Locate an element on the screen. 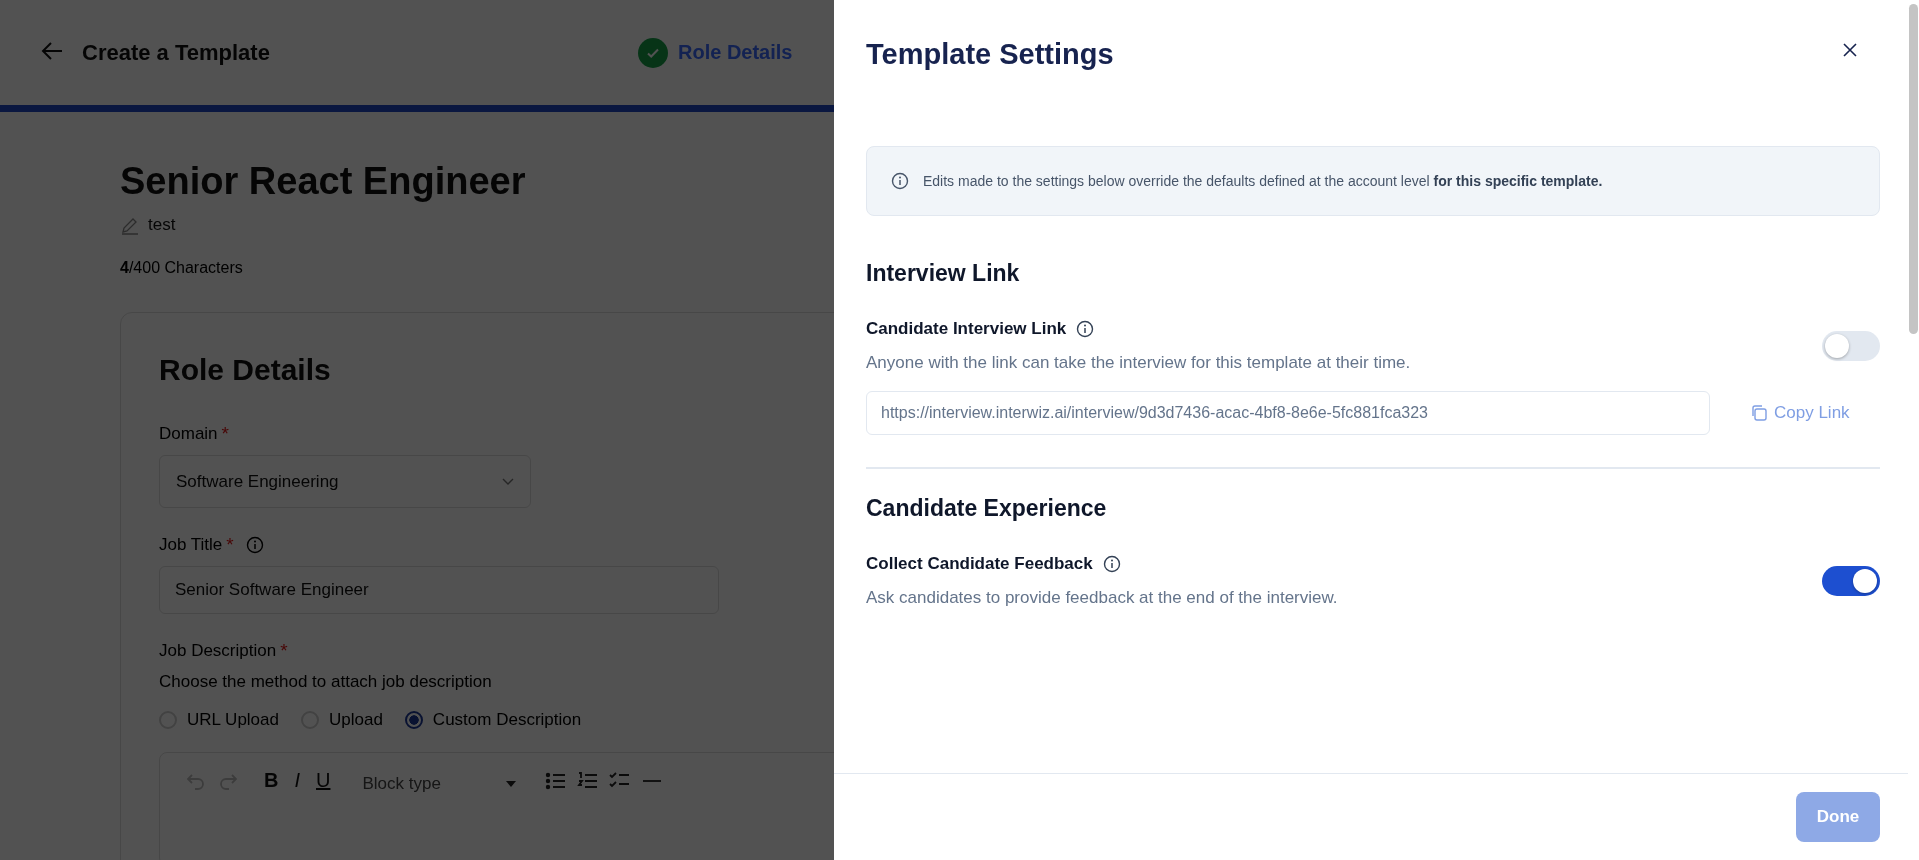 The image size is (1919, 860). select-value: Software Engineering is located at coordinates (257, 481).